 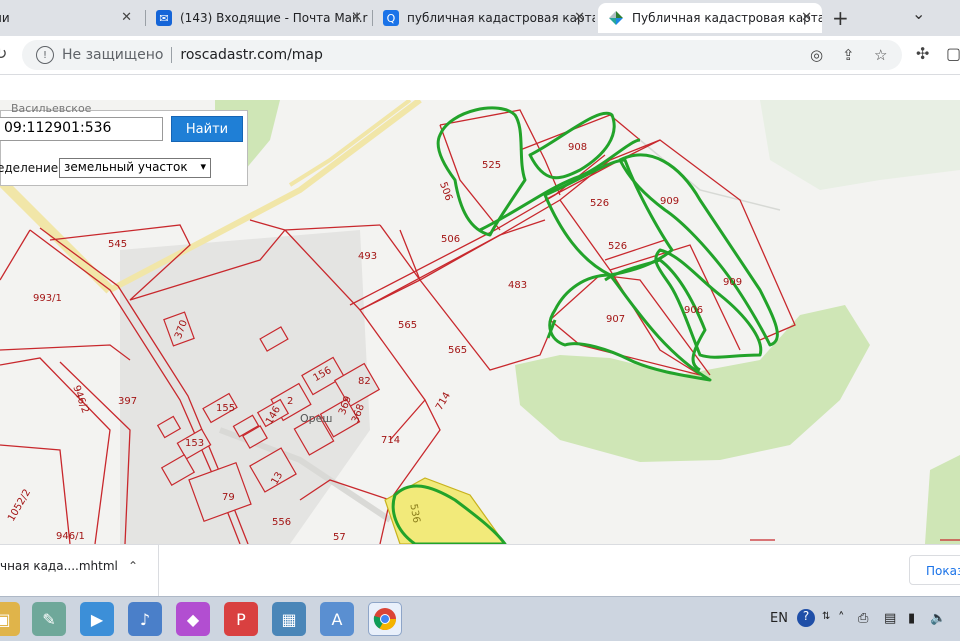 What do you see at coordinates (49, 619) in the screenshot?
I see `notepad-icon: ✎` at bounding box center [49, 619].